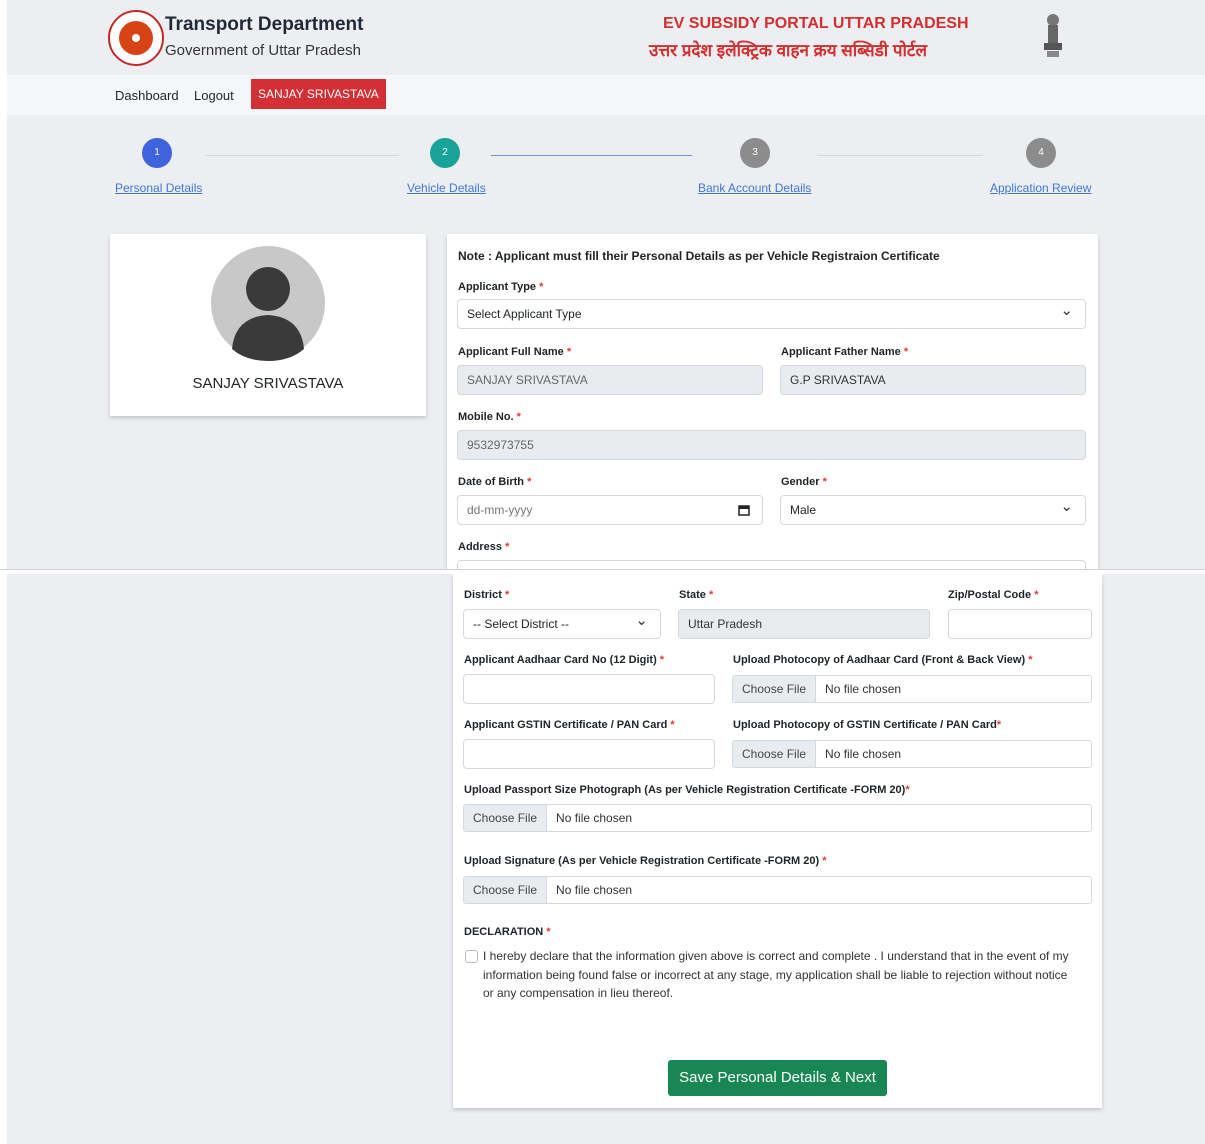 This screenshot has height=1144, width=1205. Describe the element at coordinates (264, 24) in the screenshot. I see `brand-title: Transport Department` at that location.